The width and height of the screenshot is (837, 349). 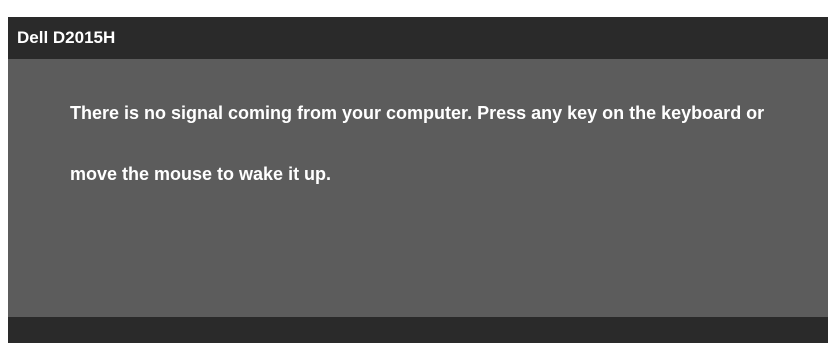 I want to click on dialog-header: Dell D2015H, so click(x=418, y=38).